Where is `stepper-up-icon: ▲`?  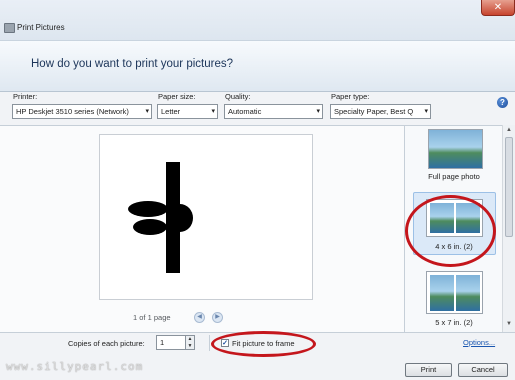 stepper-up-icon: ▲ is located at coordinates (190, 339).